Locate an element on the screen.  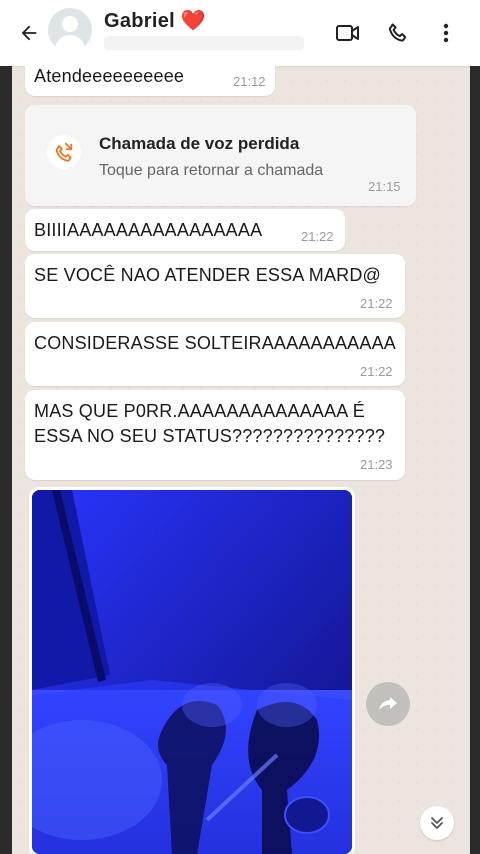
heart-emoji: ❤️ is located at coordinates (193, 21).